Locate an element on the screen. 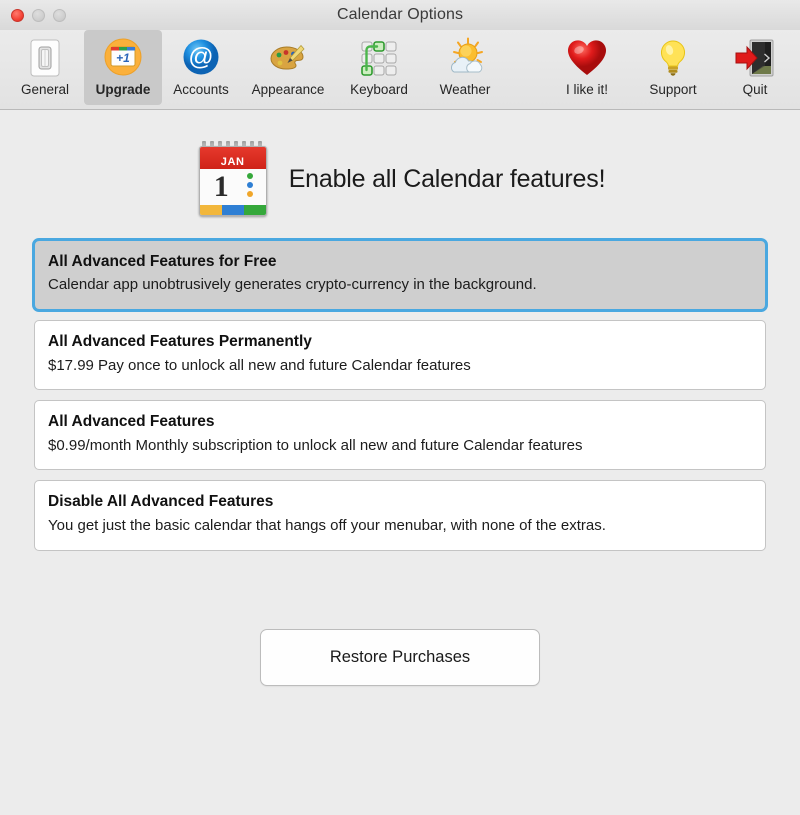  title-bar: Calendar Options is located at coordinates (400, 15).